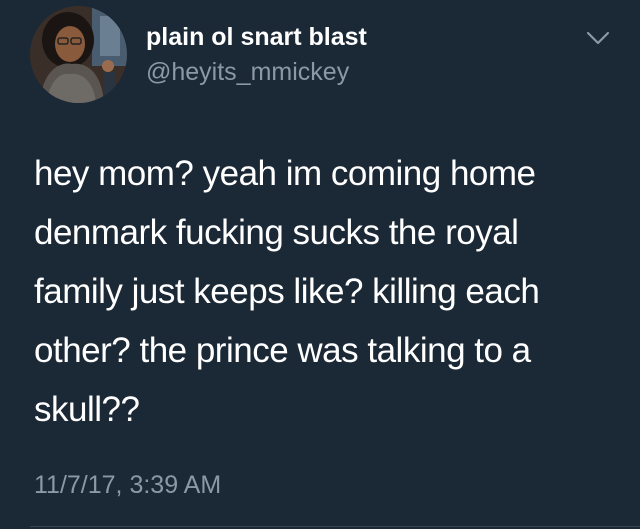 This screenshot has width=640, height=529. Describe the element at coordinates (256, 37) in the screenshot. I see `author-display-name: plain ol snart blast` at that location.